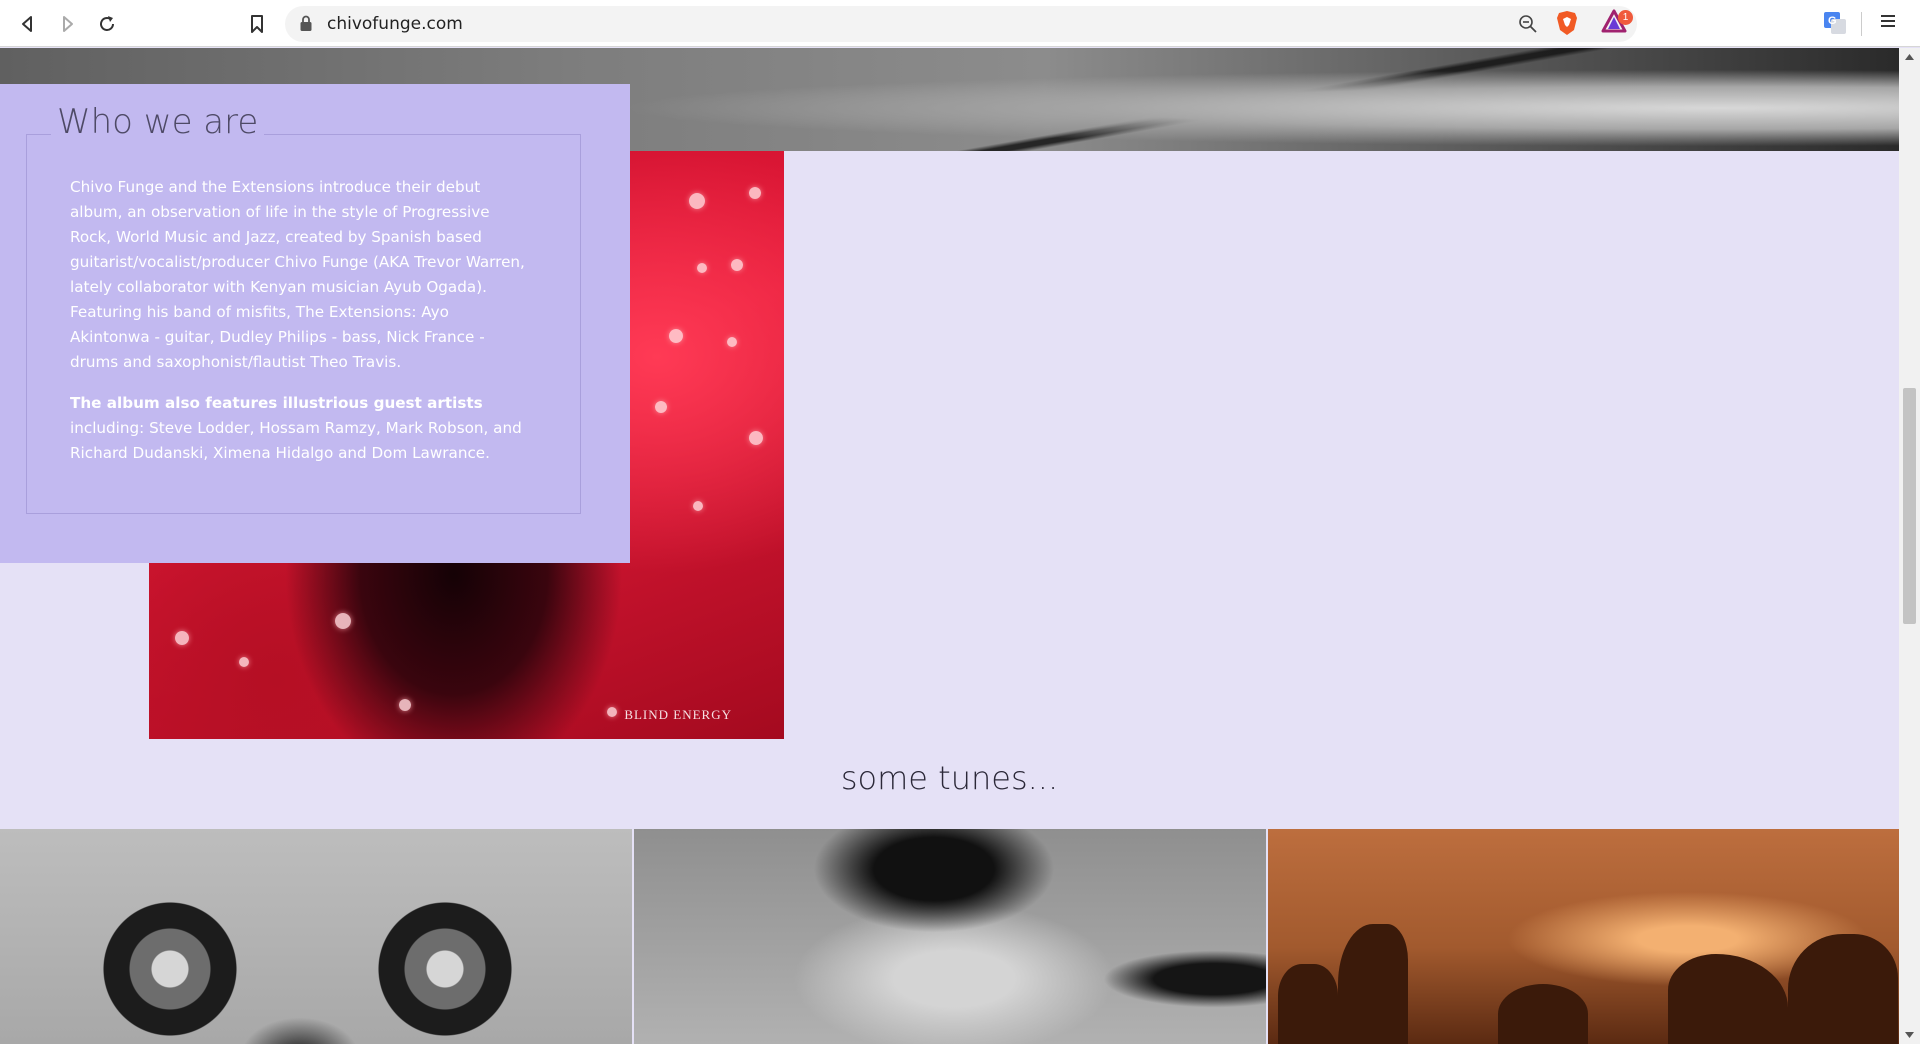  I want to click on menu-icon, so click(1888, 23).